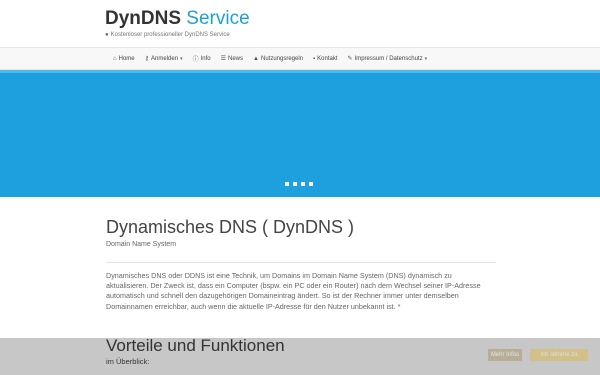  I want to click on slider-indicators, so click(299, 184).